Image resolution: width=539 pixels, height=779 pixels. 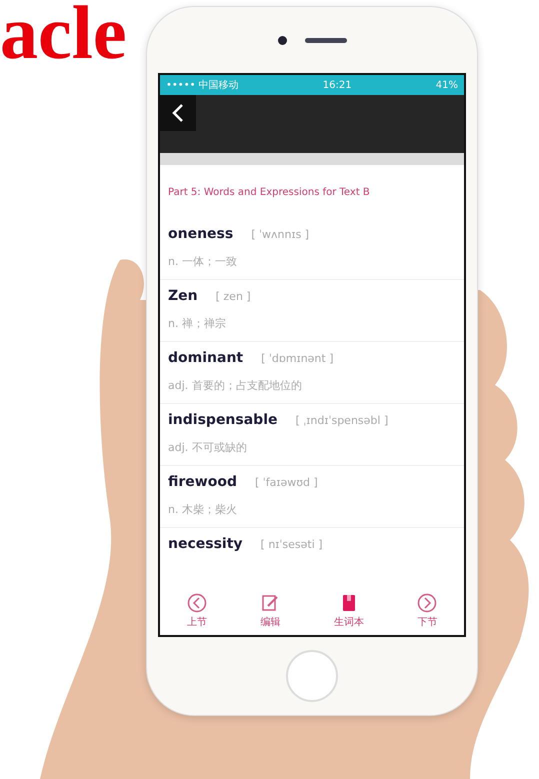 I want to click on edit-tab-button: 编辑, so click(x=270, y=611).